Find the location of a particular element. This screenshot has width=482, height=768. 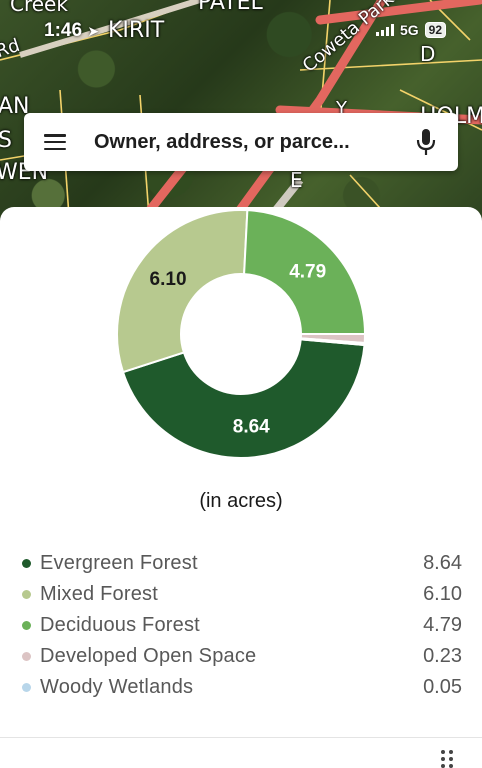

status-indicators: 5G 92 is located at coordinates (410, 30).